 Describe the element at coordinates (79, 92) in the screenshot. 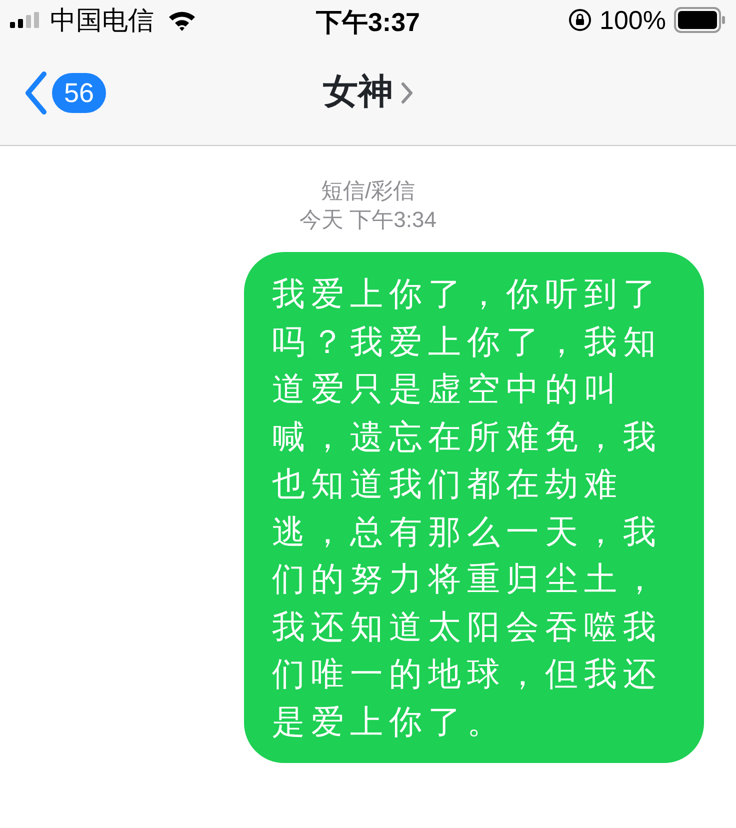

I see `unread-count: 56` at that location.